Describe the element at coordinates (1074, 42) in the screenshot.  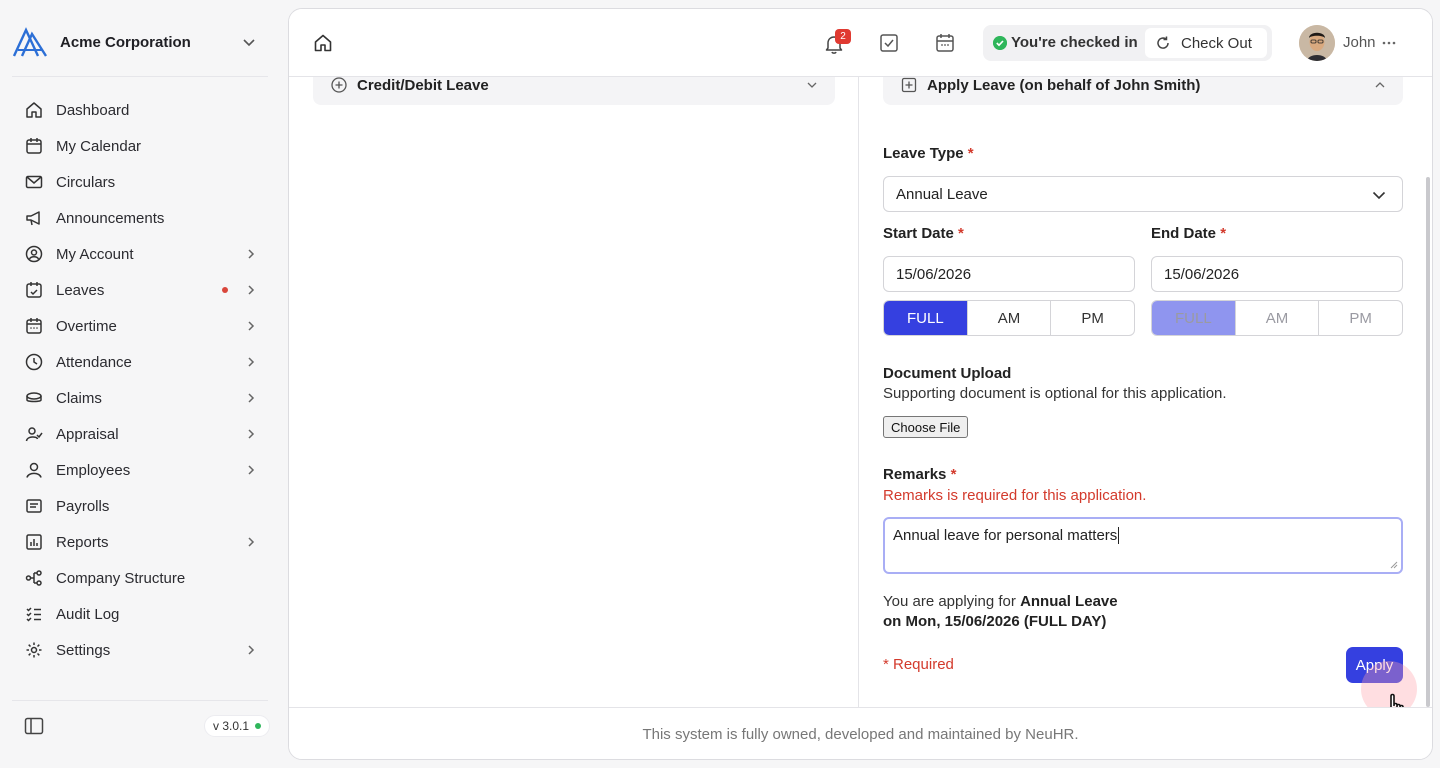
I see `checkin-text: You're checked in` at that location.